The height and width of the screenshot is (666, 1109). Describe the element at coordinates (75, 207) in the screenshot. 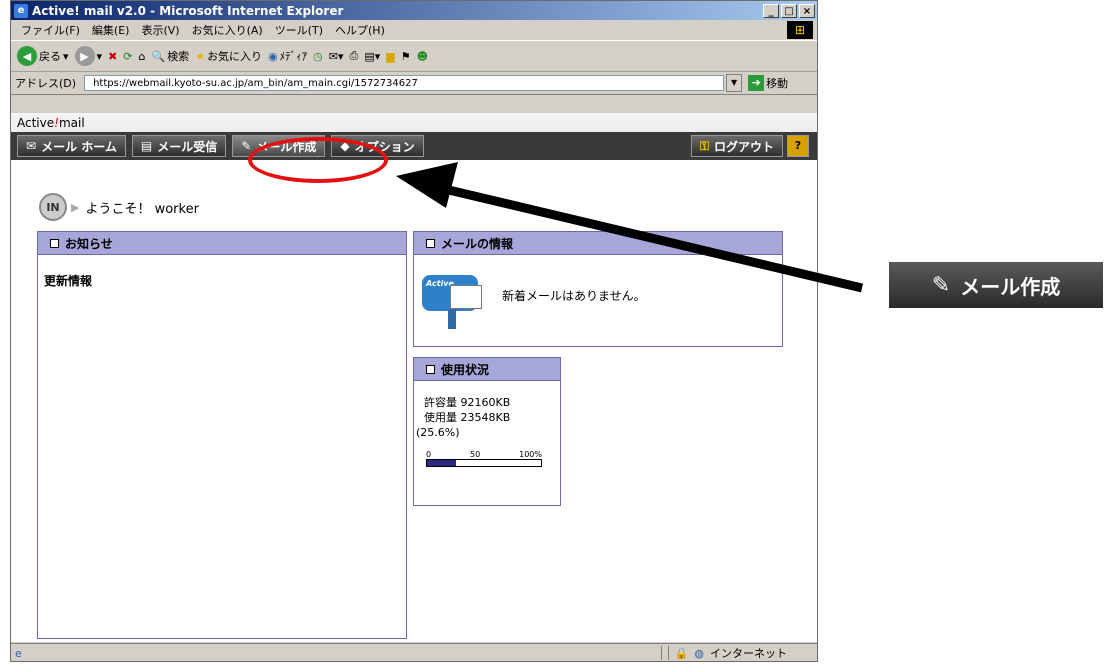

I see `arrow-icon: ▶` at that location.